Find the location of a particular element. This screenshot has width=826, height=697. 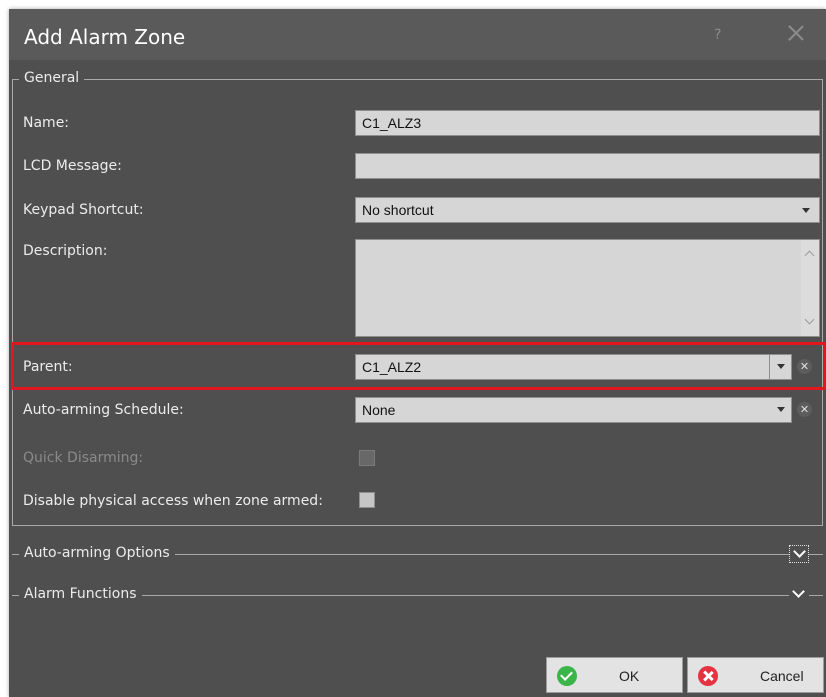

name-label: Name: is located at coordinates (46, 123).